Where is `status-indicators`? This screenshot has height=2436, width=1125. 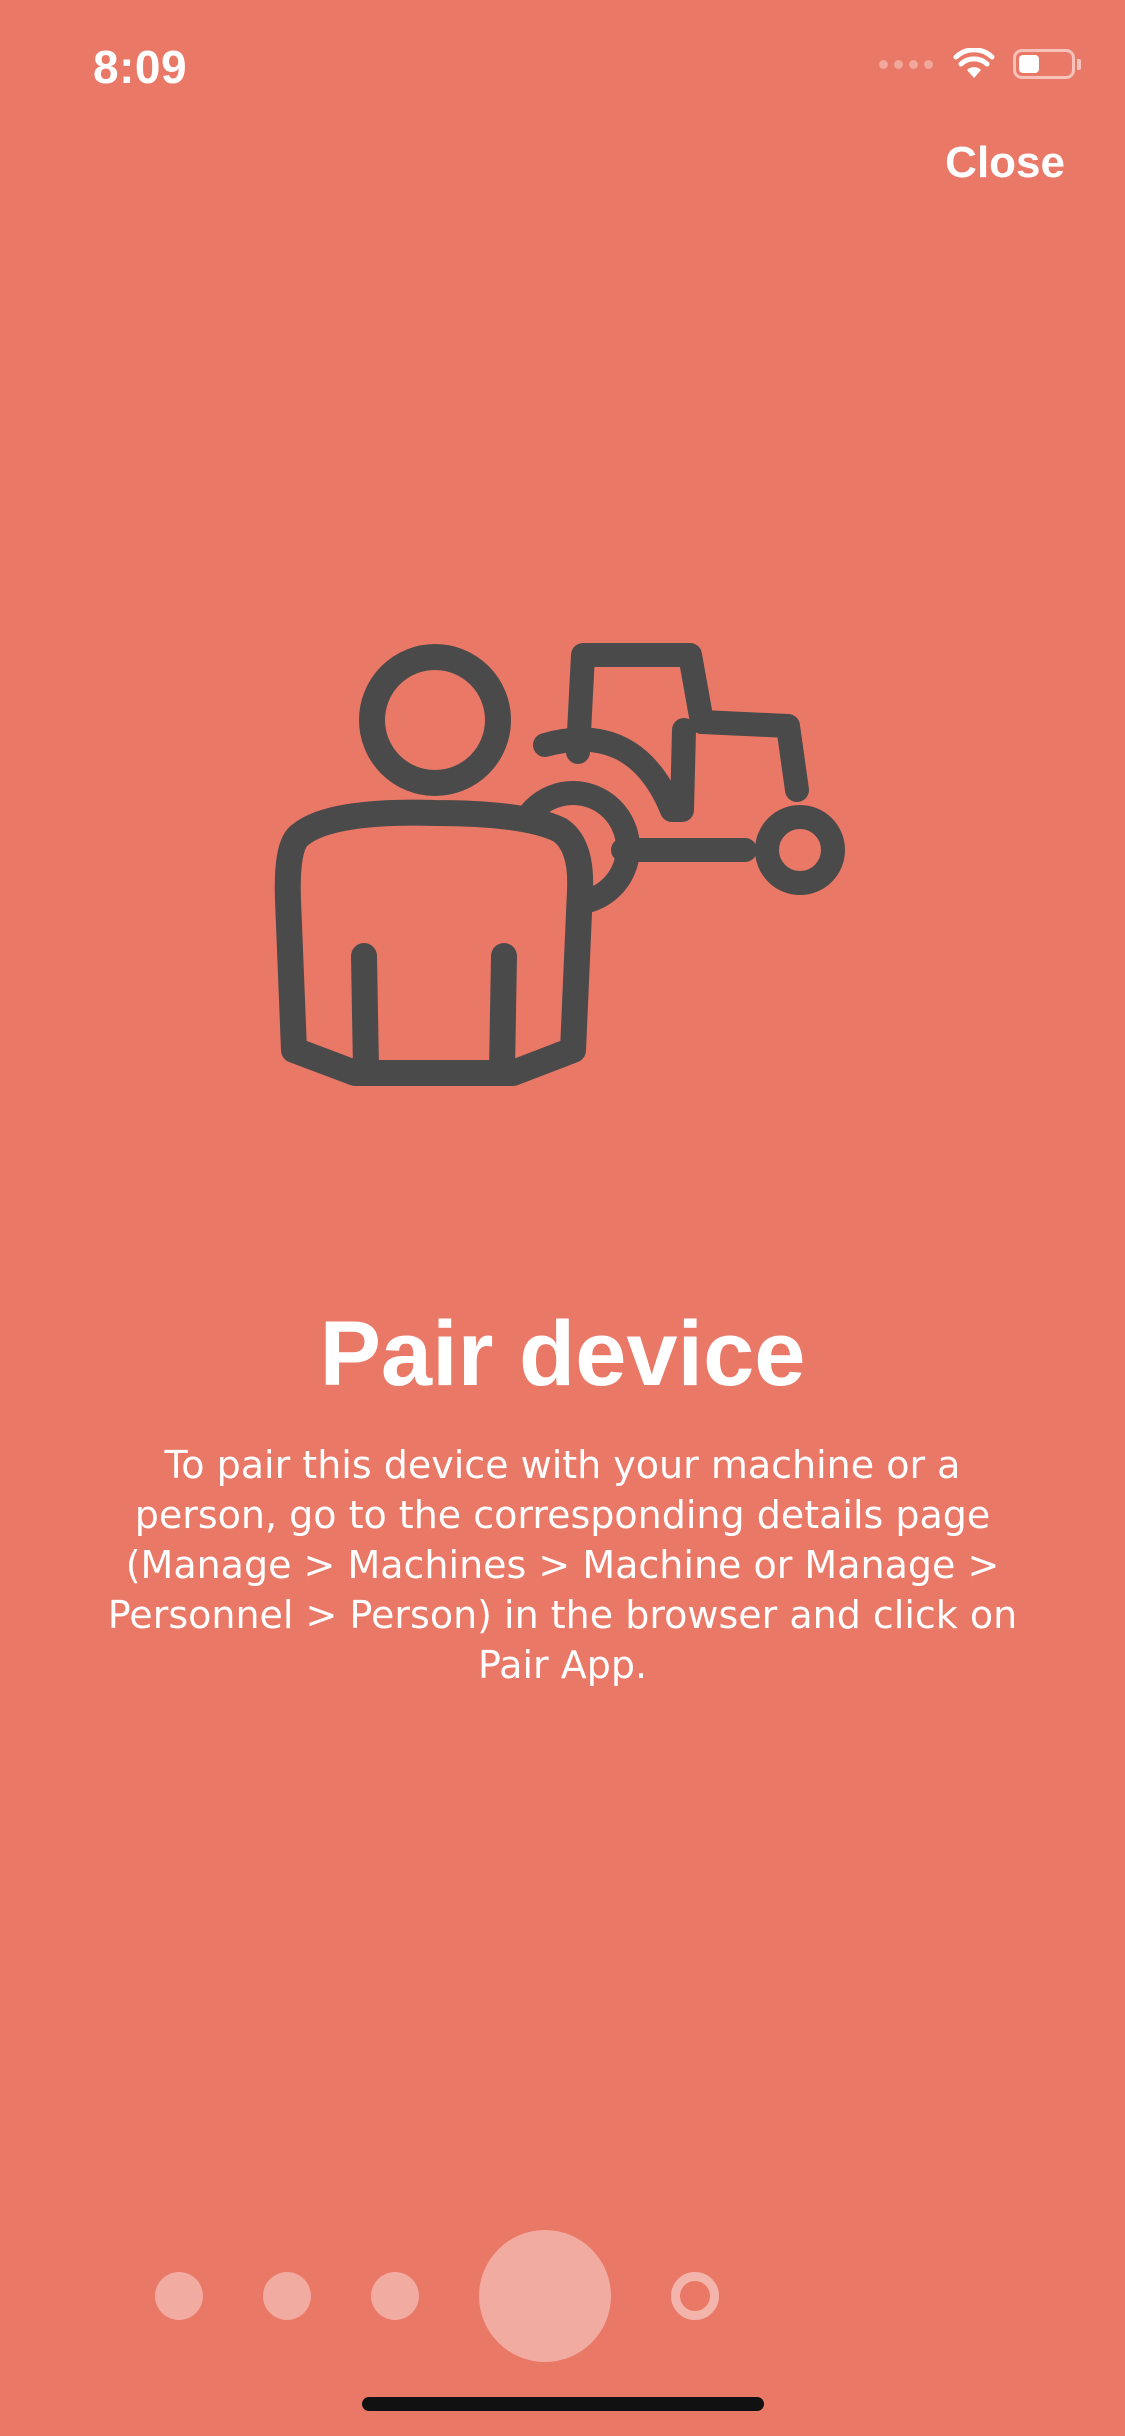
status-indicators is located at coordinates (980, 64).